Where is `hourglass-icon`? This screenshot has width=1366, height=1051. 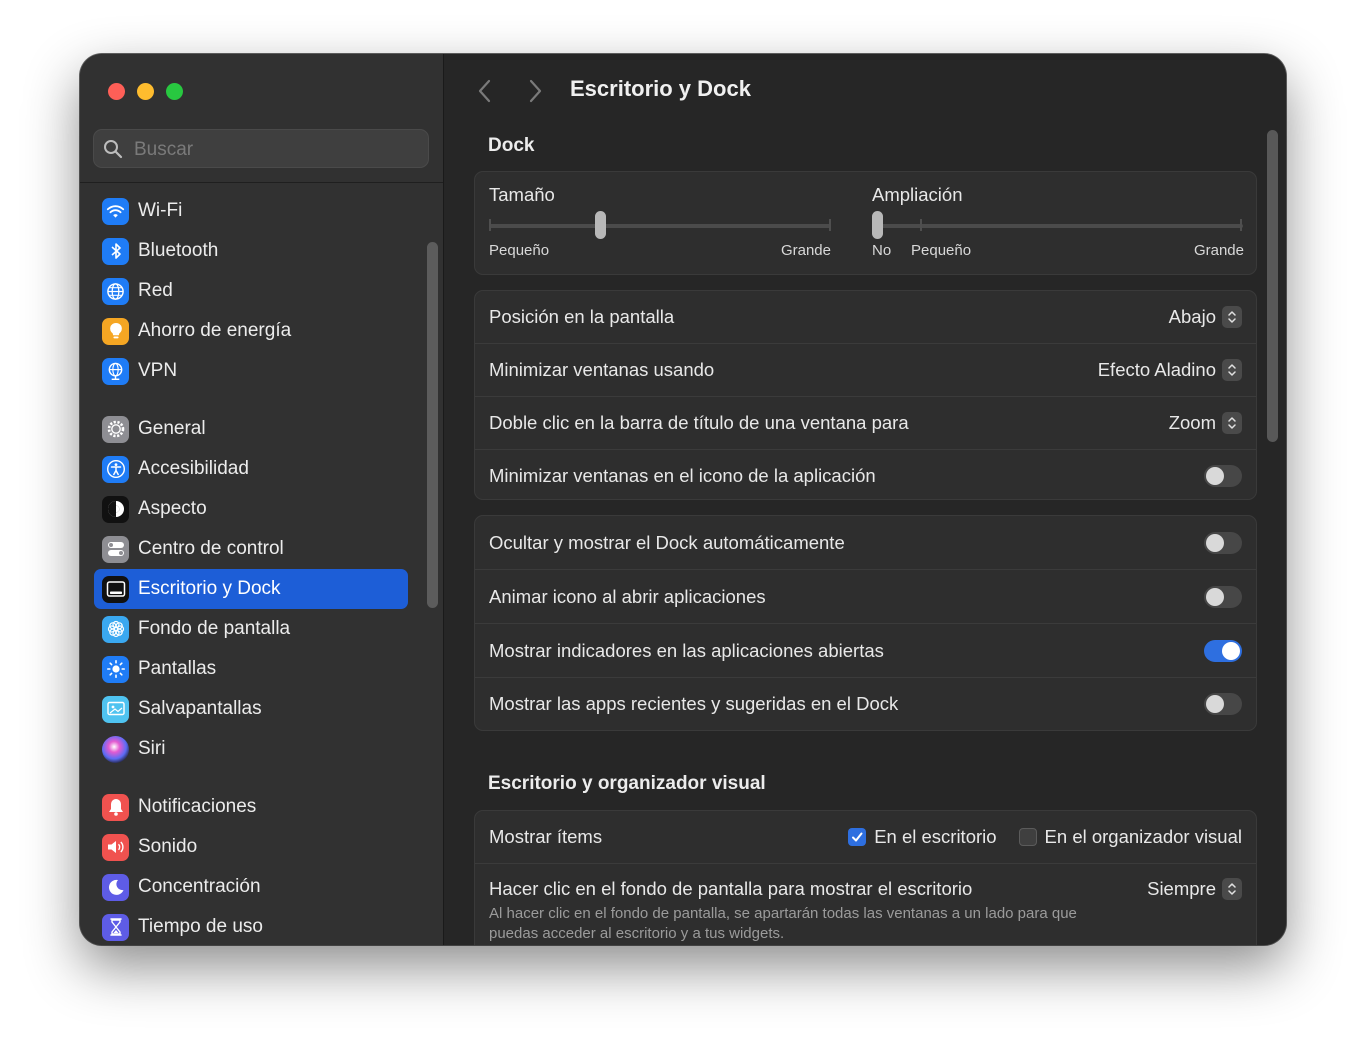
hourglass-icon is located at coordinates (115, 927).